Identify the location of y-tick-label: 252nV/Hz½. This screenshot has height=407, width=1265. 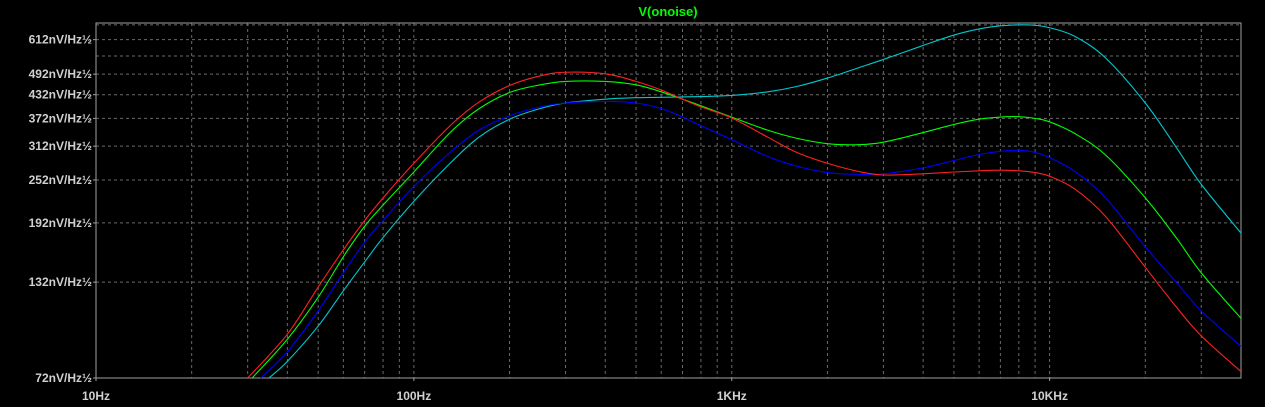
(60, 180).